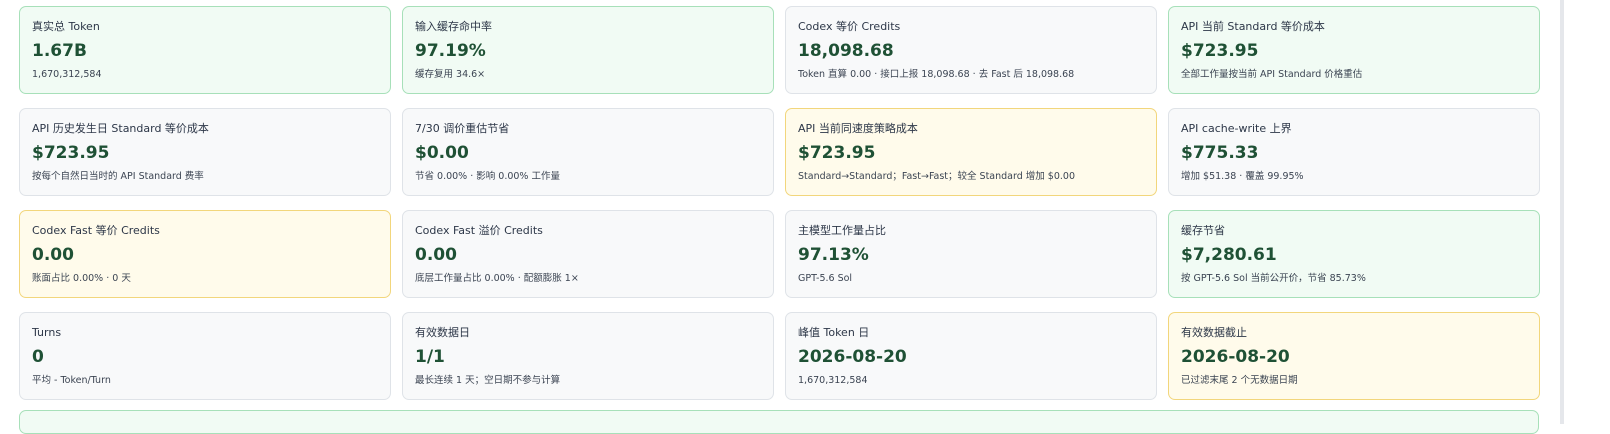  Describe the element at coordinates (1239, 380) in the screenshot. I see `metric-sub: 已过滤末尾 2 个无数据日期` at that location.